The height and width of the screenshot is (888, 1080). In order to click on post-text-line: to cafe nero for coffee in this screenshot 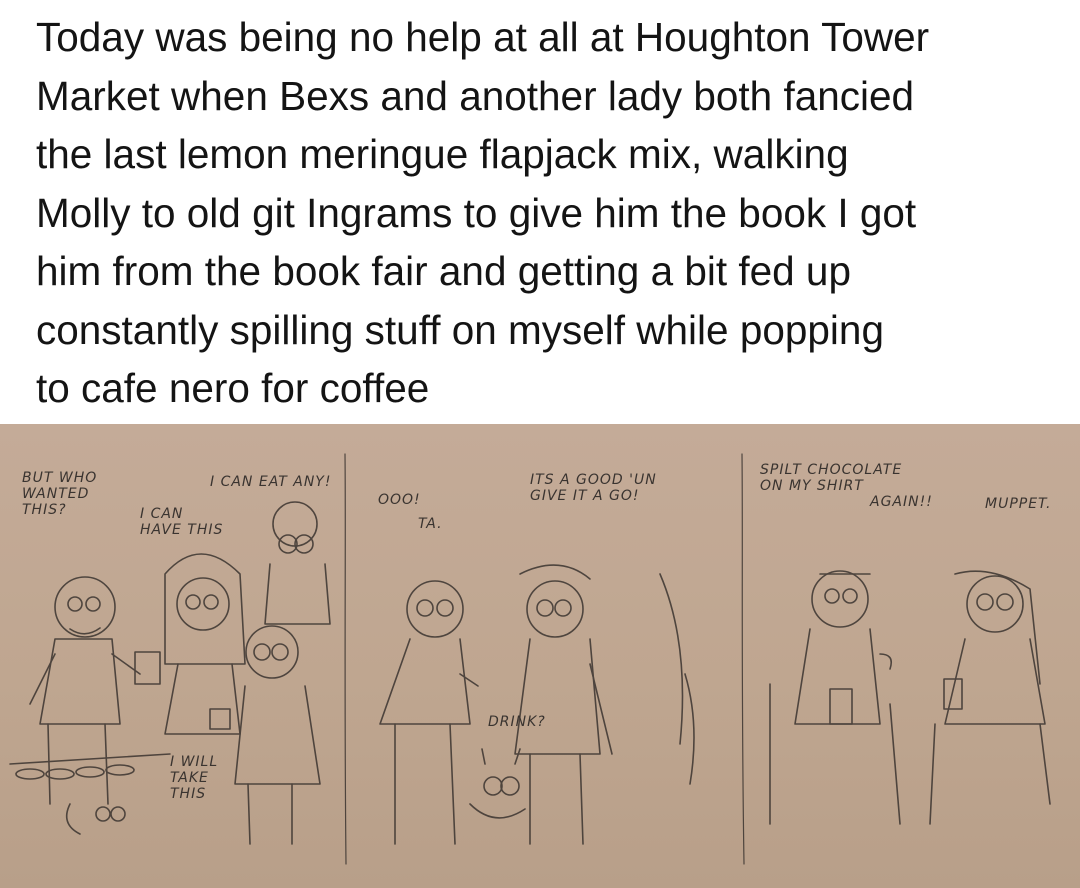, I will do `click(233, 388)`.